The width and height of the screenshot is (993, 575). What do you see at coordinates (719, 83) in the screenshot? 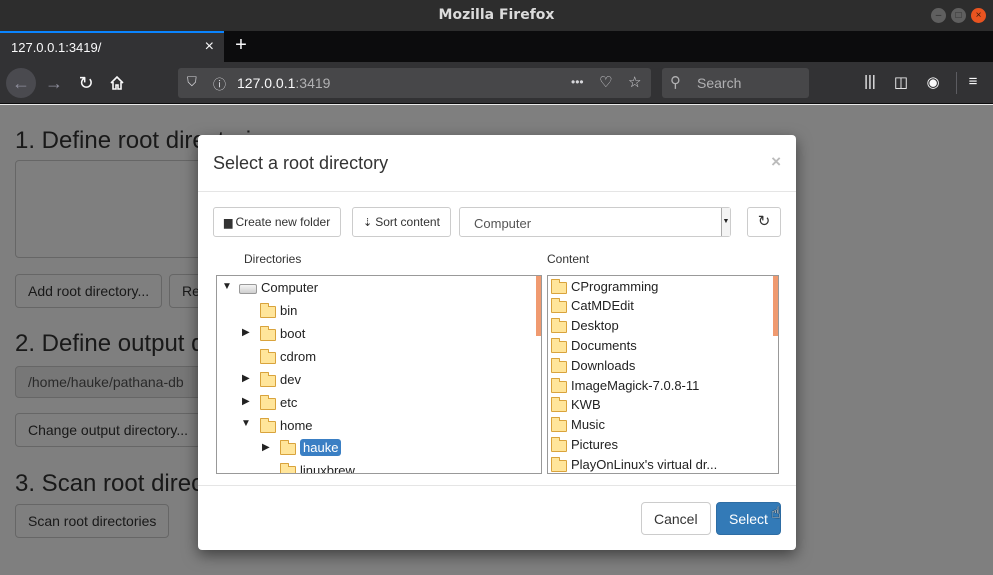
I see `search-placeholder: Search` at bounding box center [719, 83].